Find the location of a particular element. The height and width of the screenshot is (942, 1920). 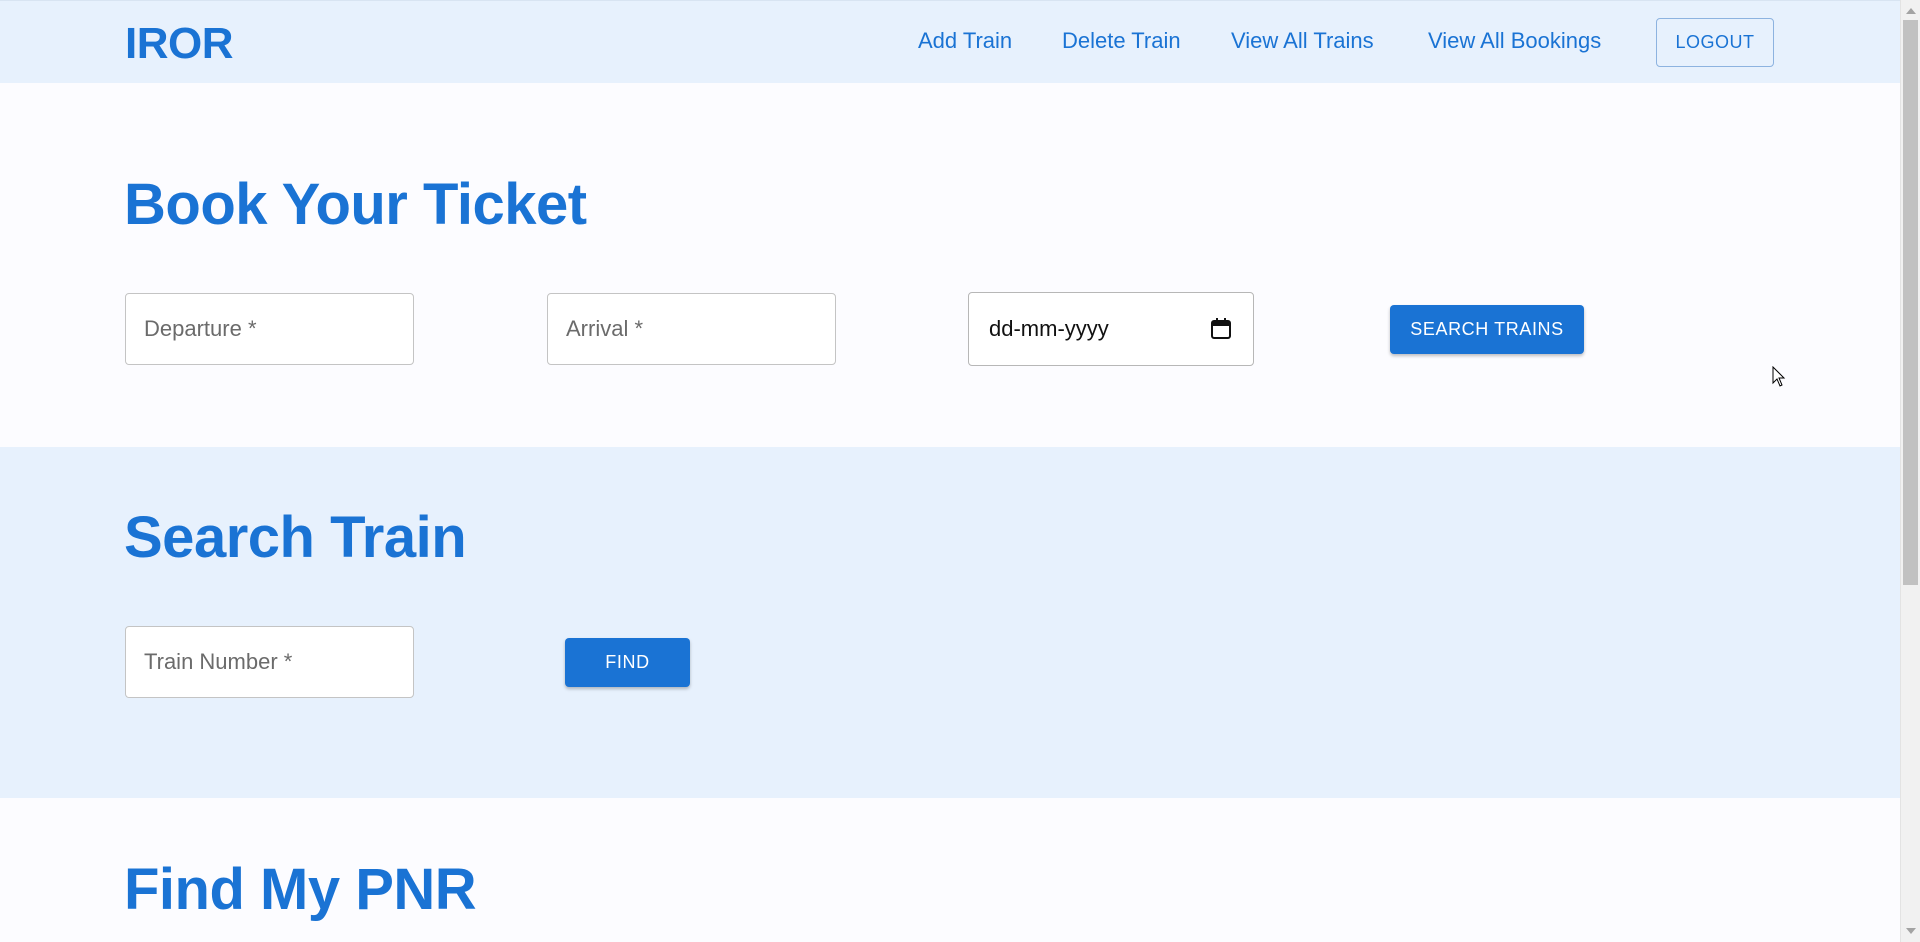

brand-logo: IROR is located at coordinates (179, 44).